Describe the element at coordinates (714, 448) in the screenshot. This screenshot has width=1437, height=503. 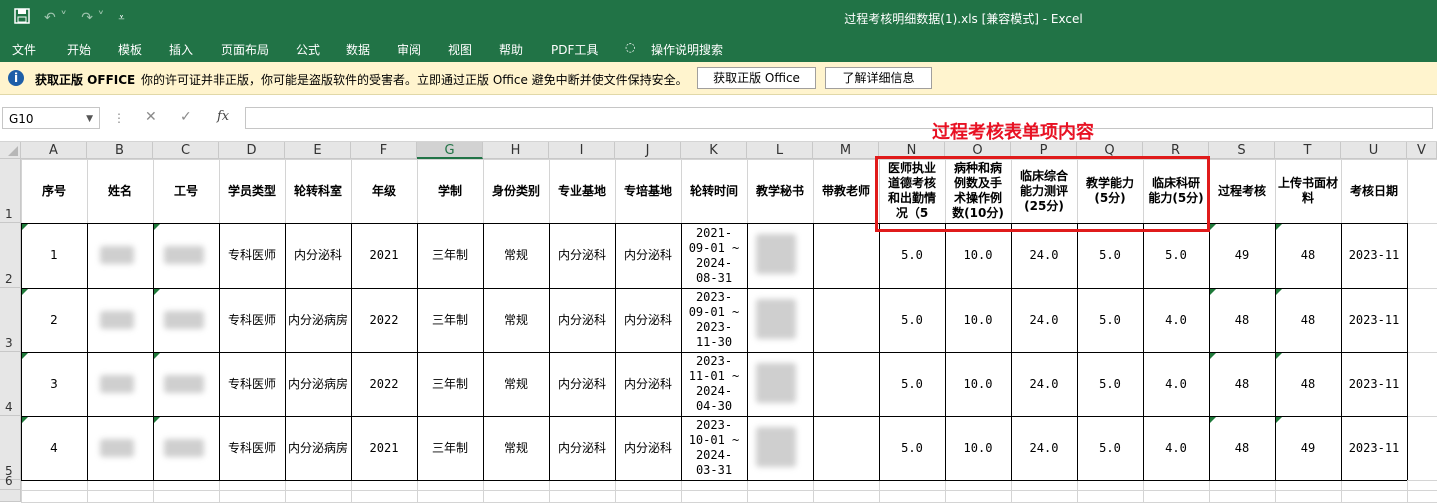
I see `table-cell: 2023-10-01 ~ 2024-03-31` at that location.